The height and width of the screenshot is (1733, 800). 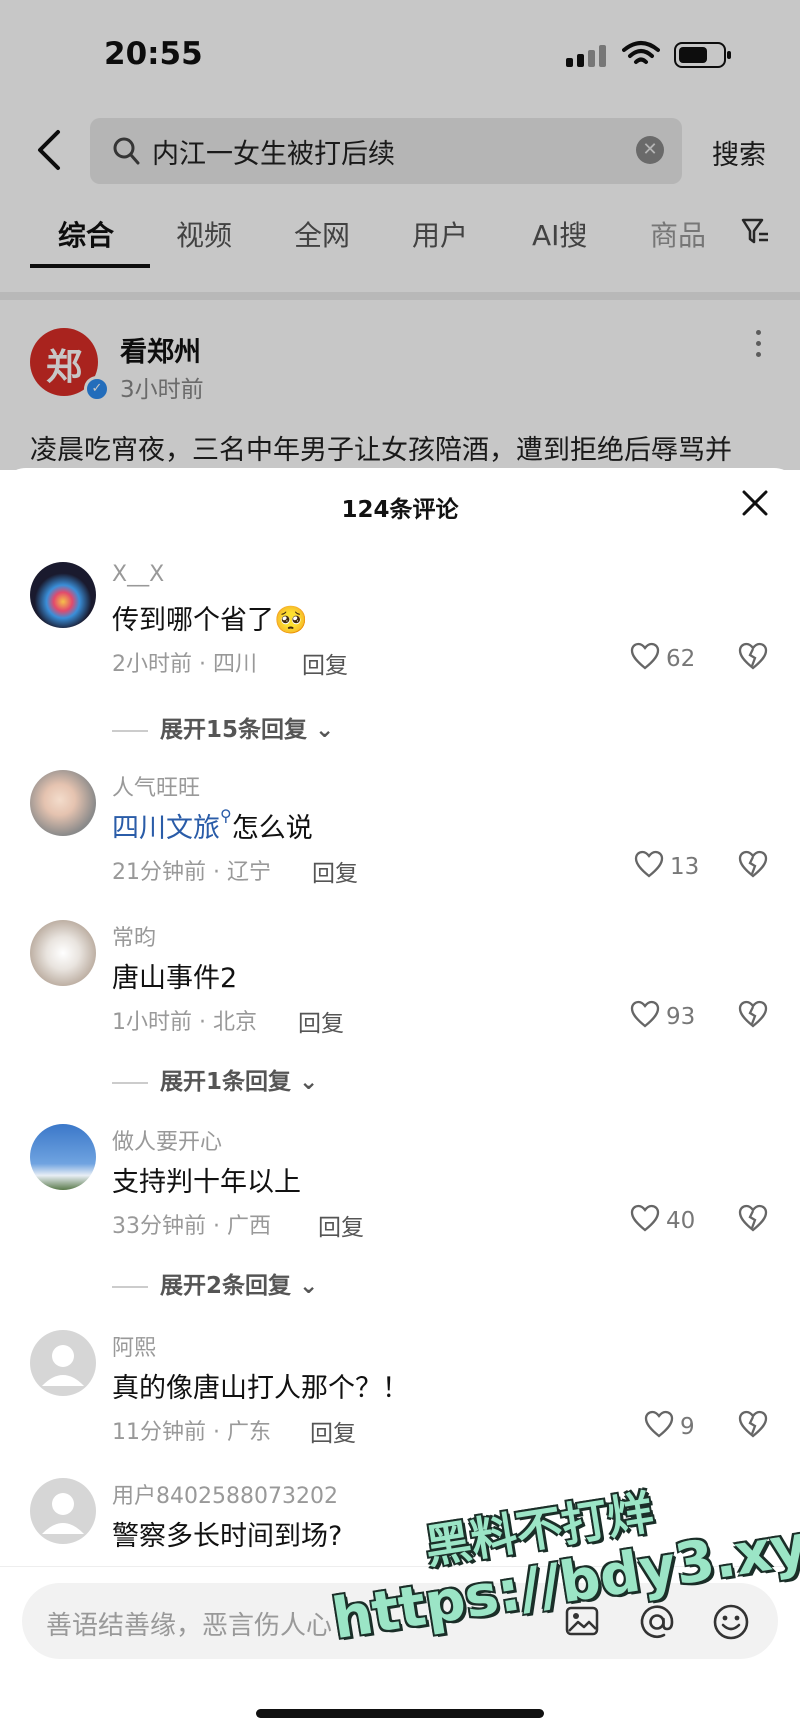 I want to click on like-count: 40, so click(x=681, y=1221).